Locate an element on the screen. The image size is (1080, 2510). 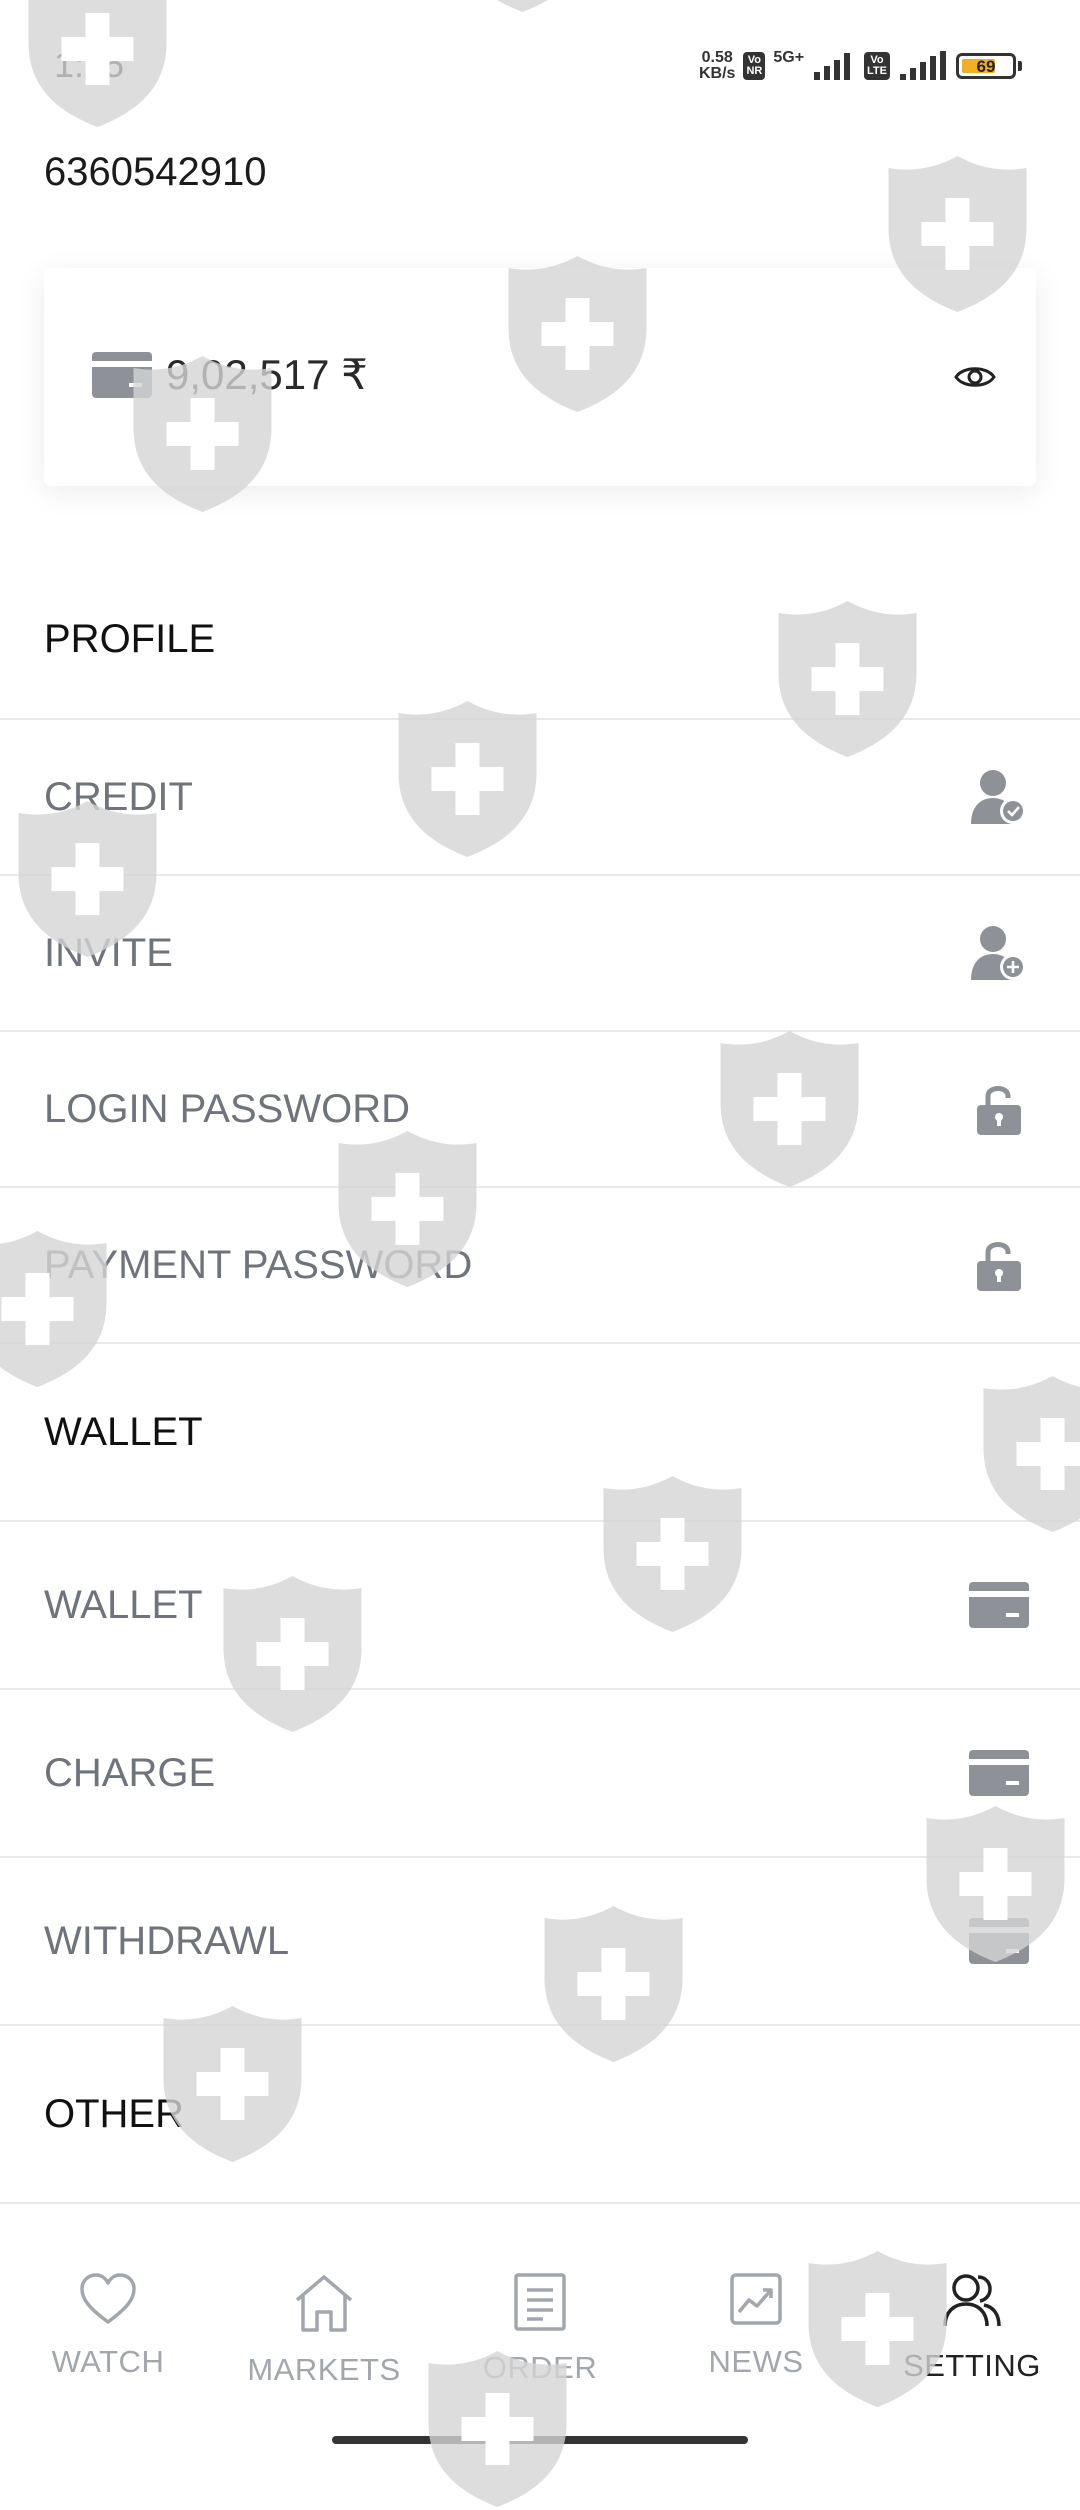
balance-amount: 9,02,517 ₹ is located at coordinates (267, 374).